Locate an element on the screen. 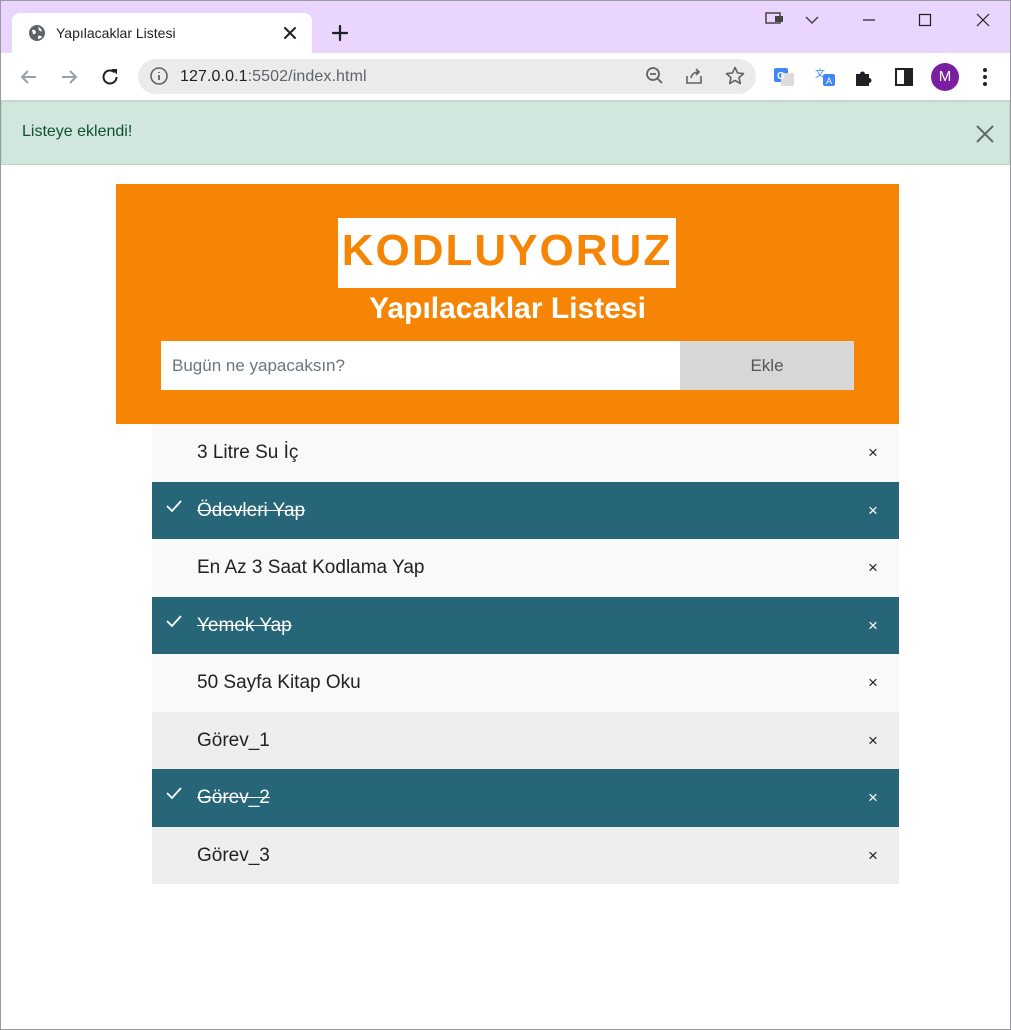 Image resolution: width=1011 pixels, height=1030 pixels. tab-search-media-icon is located at coordinates (776, 20).